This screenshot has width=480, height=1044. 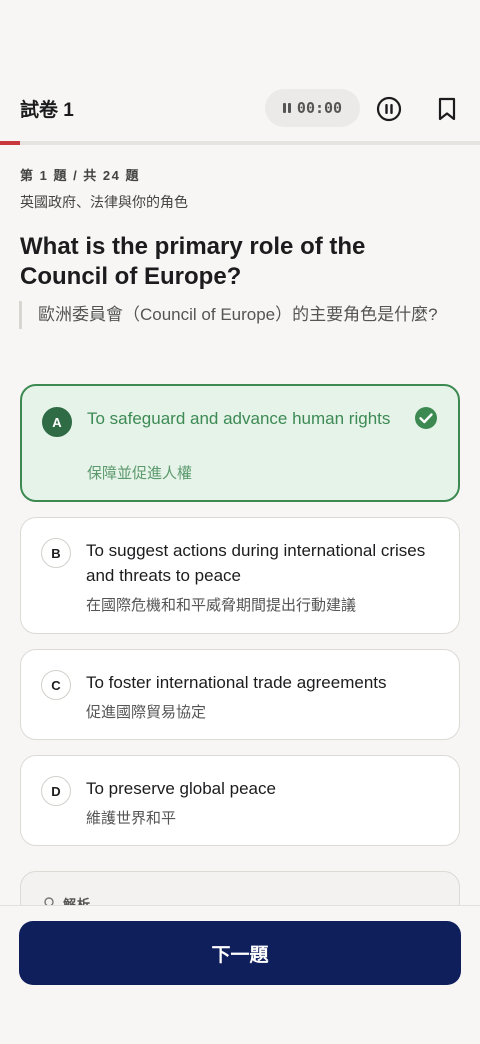 I want to click on option-text-zh: 保障並促進人權, so click(x=140, y=473).